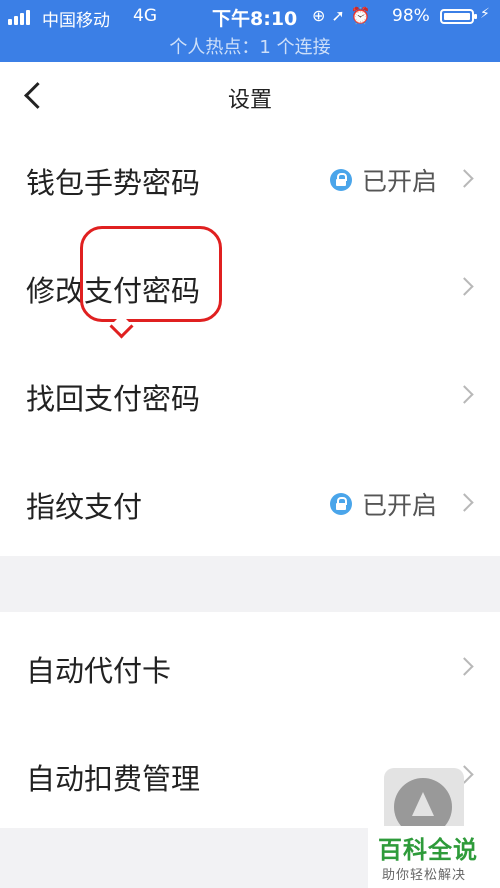 The width and height of the screenshot is (500, 888). What do you see at coordinates (19, 17) in the screenshot?
I see `signal-strength-icon` at bounding box center [19, 17].